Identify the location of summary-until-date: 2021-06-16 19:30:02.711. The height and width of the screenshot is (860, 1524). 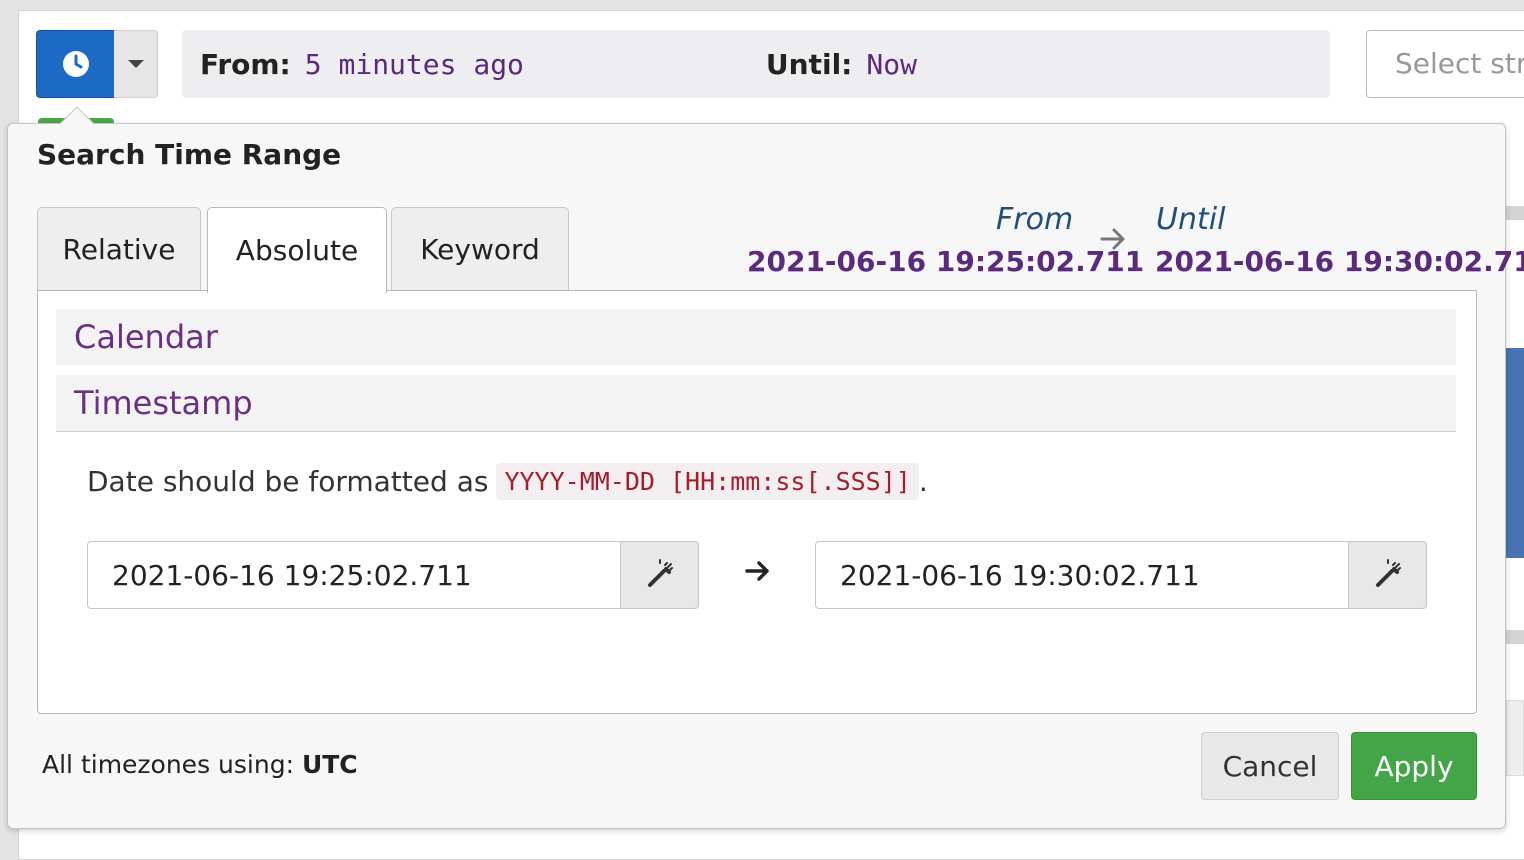
(1339, 261).